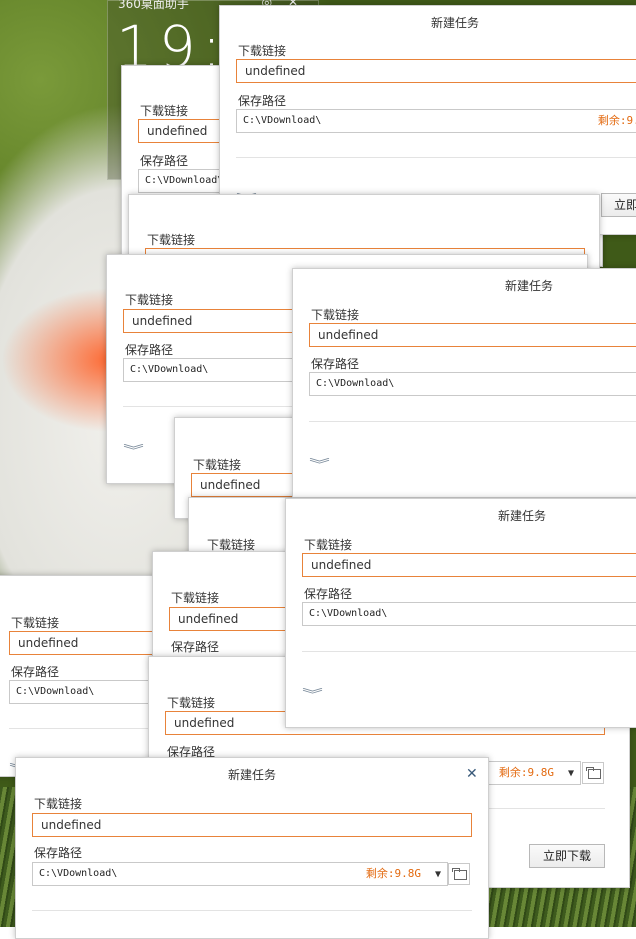 The height and width of the screenshot is (939, 636). What do you see at coordinates (567, 856) in the screenshot?
I see `download-now-button: 立即下载` at bounding box center [567, 856].